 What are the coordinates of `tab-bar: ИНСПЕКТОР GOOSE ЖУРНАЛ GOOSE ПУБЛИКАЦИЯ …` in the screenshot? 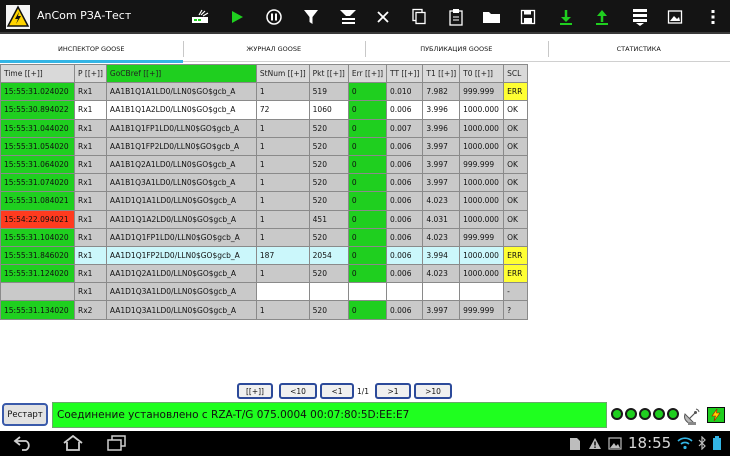 It's located at (365, 49).